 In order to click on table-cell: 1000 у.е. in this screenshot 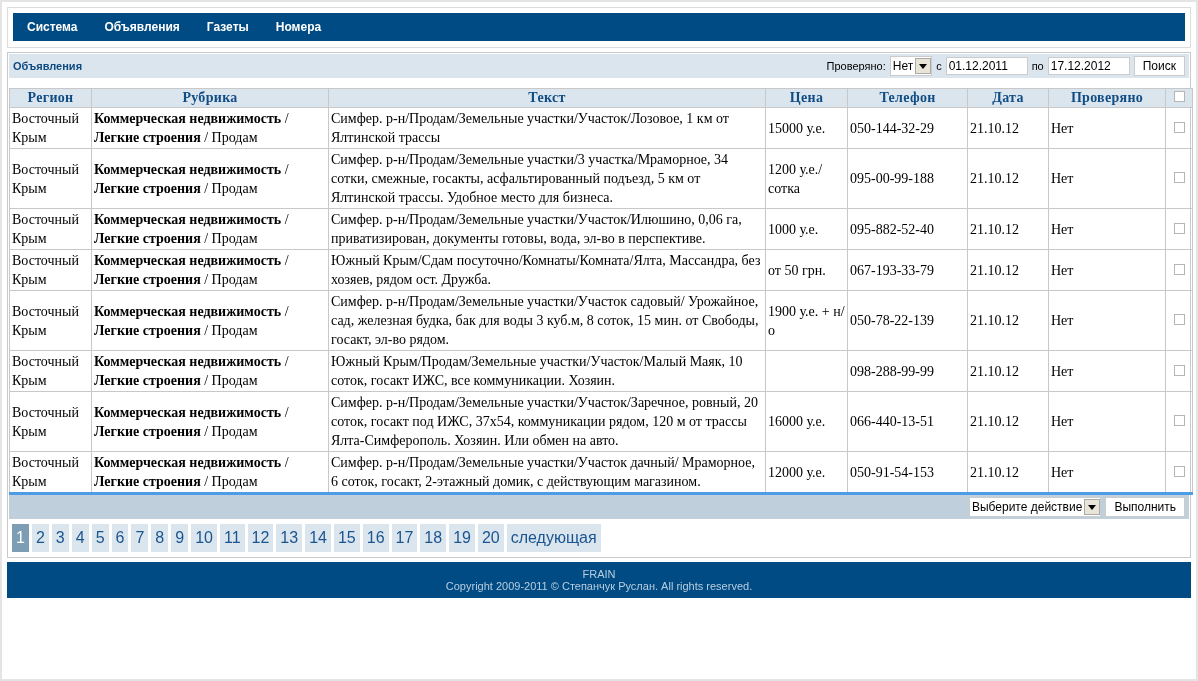, I will do `click(806, 229)`.